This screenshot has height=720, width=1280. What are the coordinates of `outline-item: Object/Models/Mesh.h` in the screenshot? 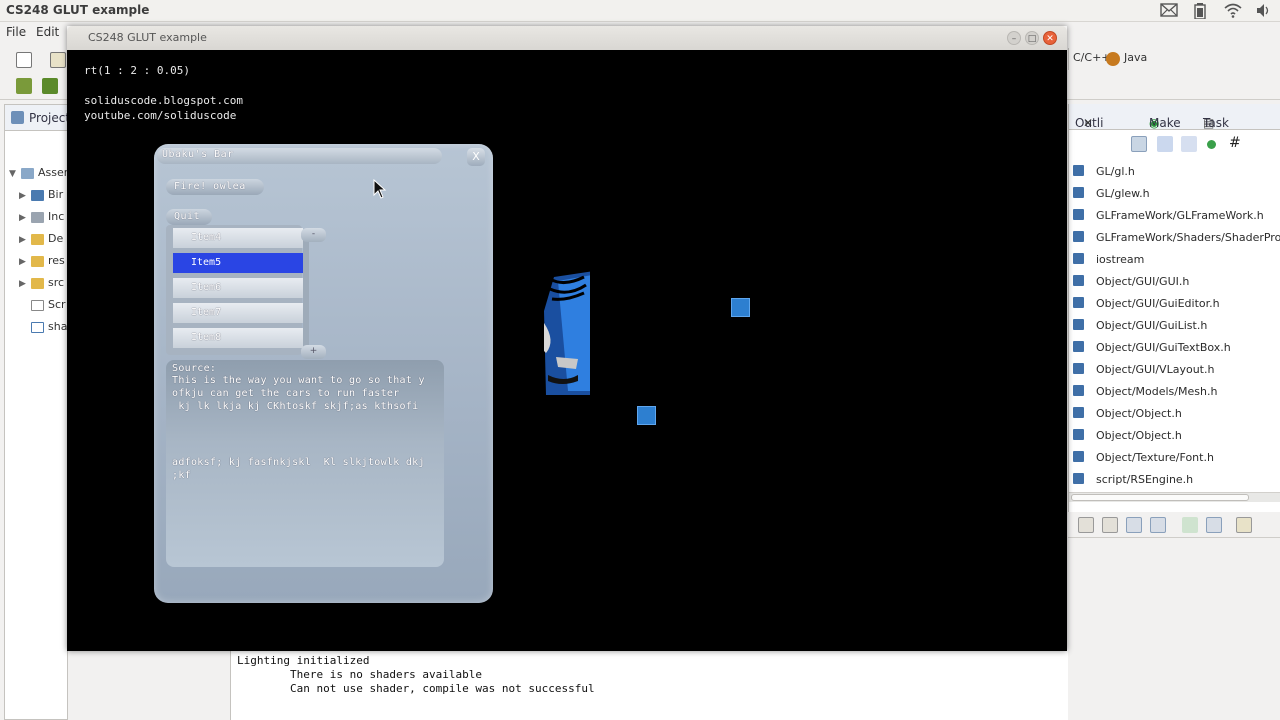 It's located at (1143, 392).